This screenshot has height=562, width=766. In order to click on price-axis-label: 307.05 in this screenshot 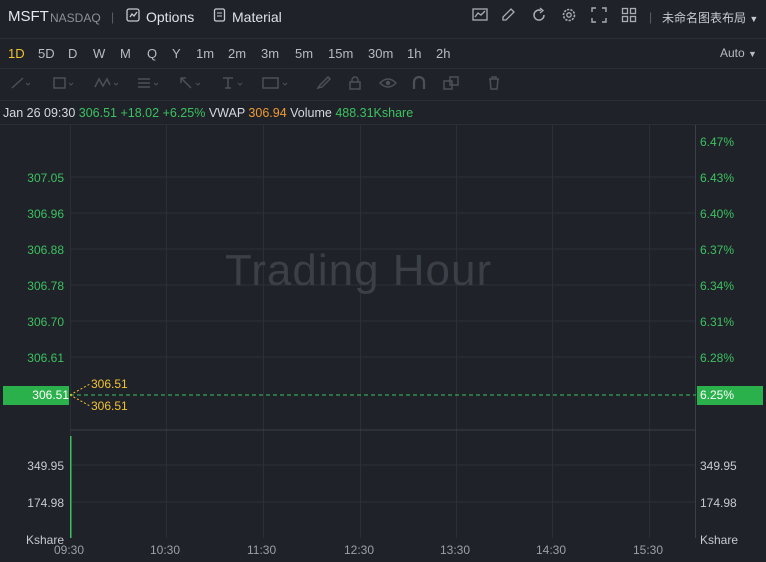, I will do `click(45, 178)`.